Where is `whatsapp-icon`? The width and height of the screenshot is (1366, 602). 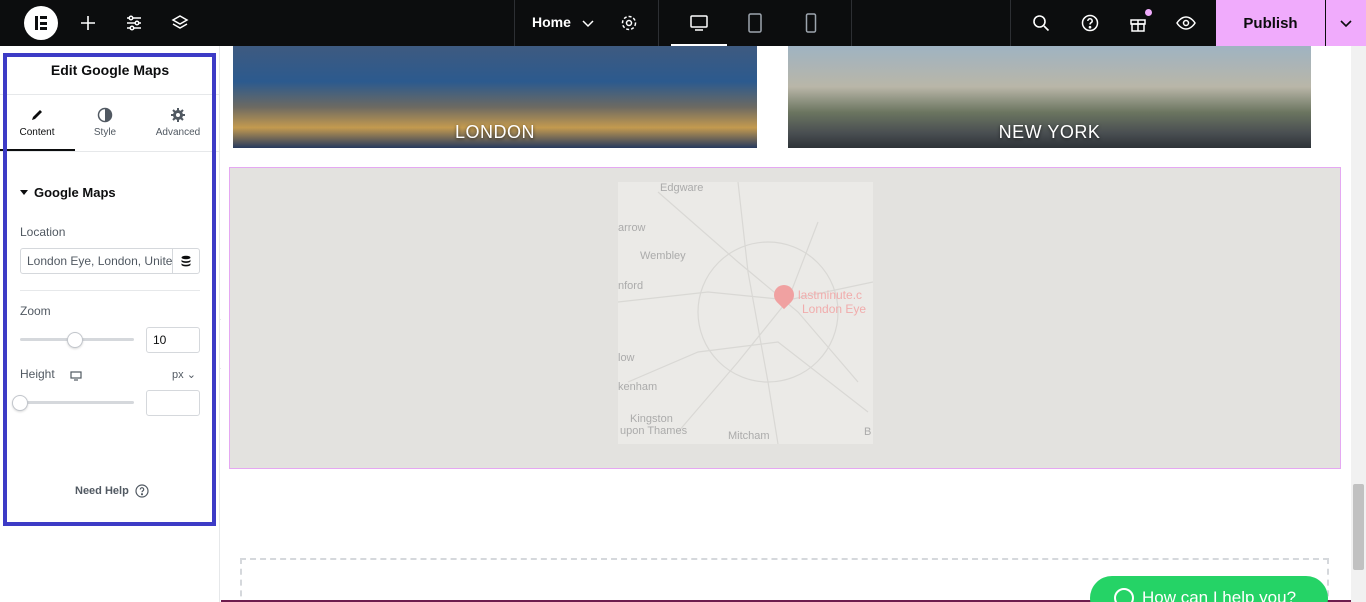 whatsapp-icon is located at coordinates (1124, 595).